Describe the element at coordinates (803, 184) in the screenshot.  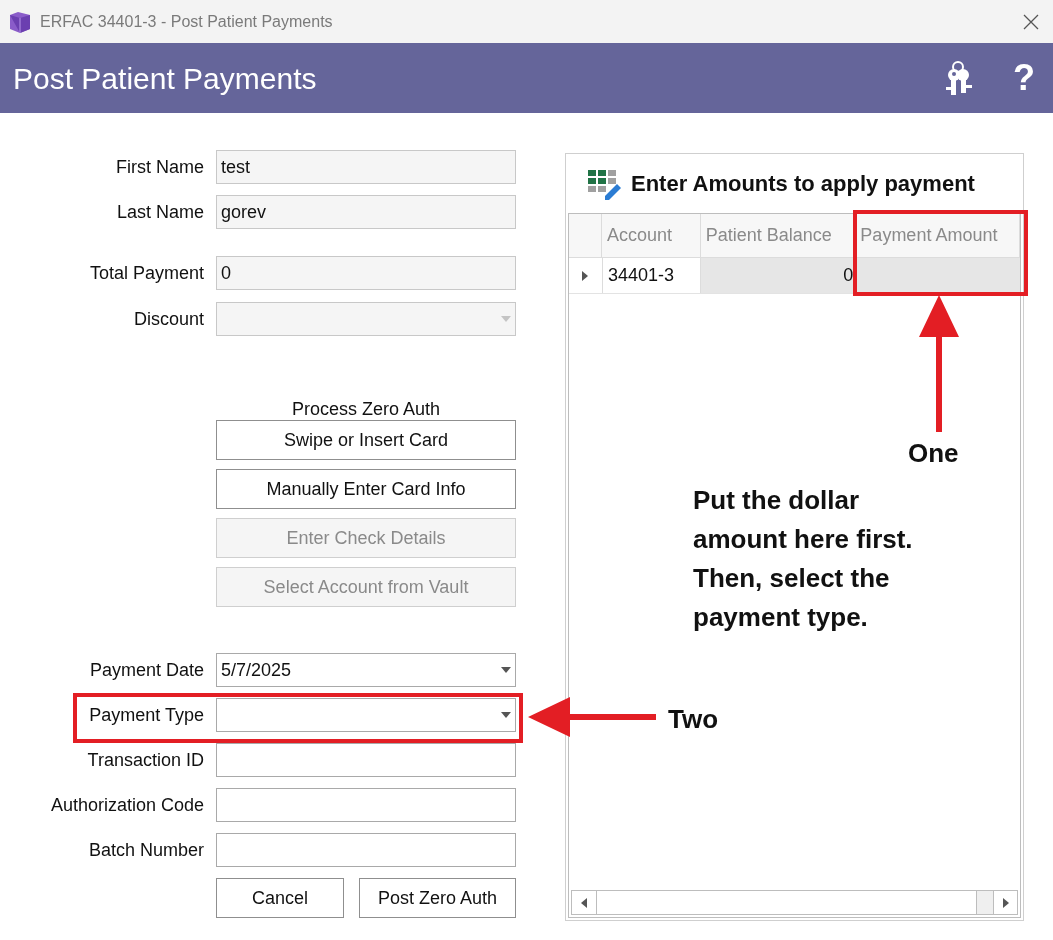
I see `grid-title: Enter Amounts to apply payment` at that location.